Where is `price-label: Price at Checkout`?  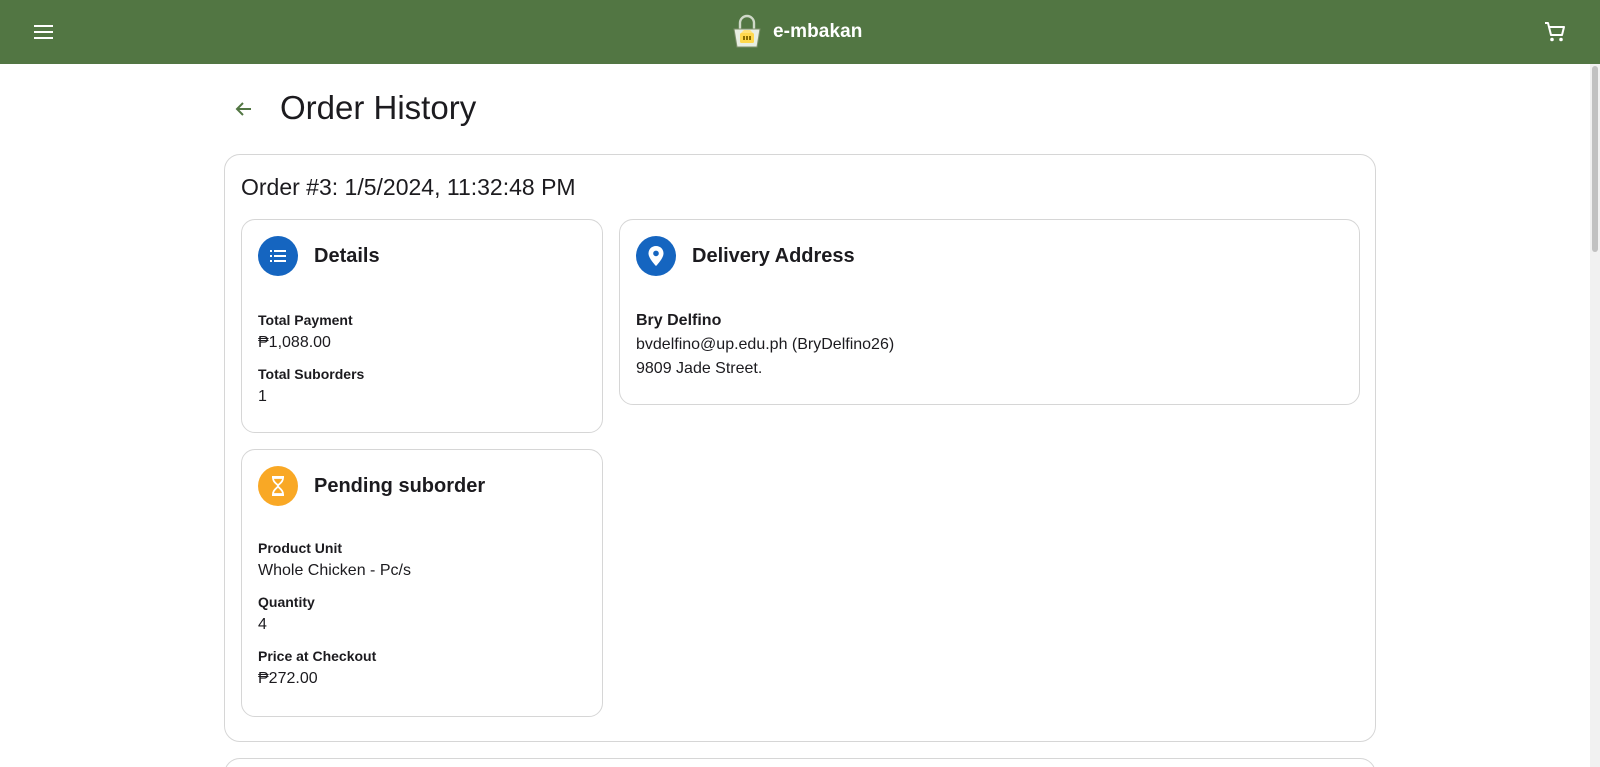
price-label: Price at Checkout is located at coordinates (317, 656).